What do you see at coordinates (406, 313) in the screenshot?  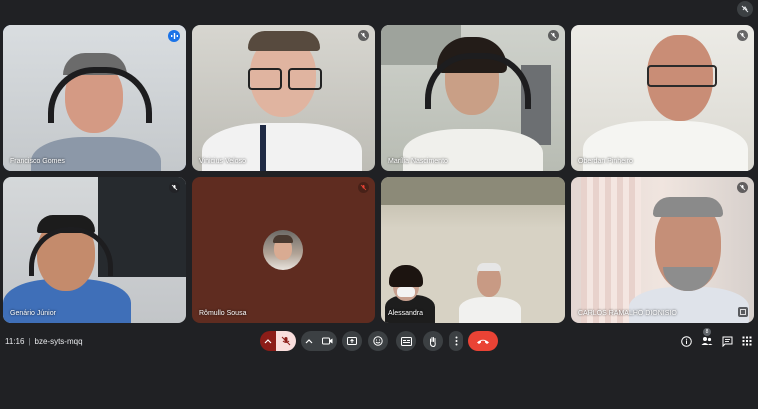 I see `participant-name: Alessandra` at bounding box center [406, 313].